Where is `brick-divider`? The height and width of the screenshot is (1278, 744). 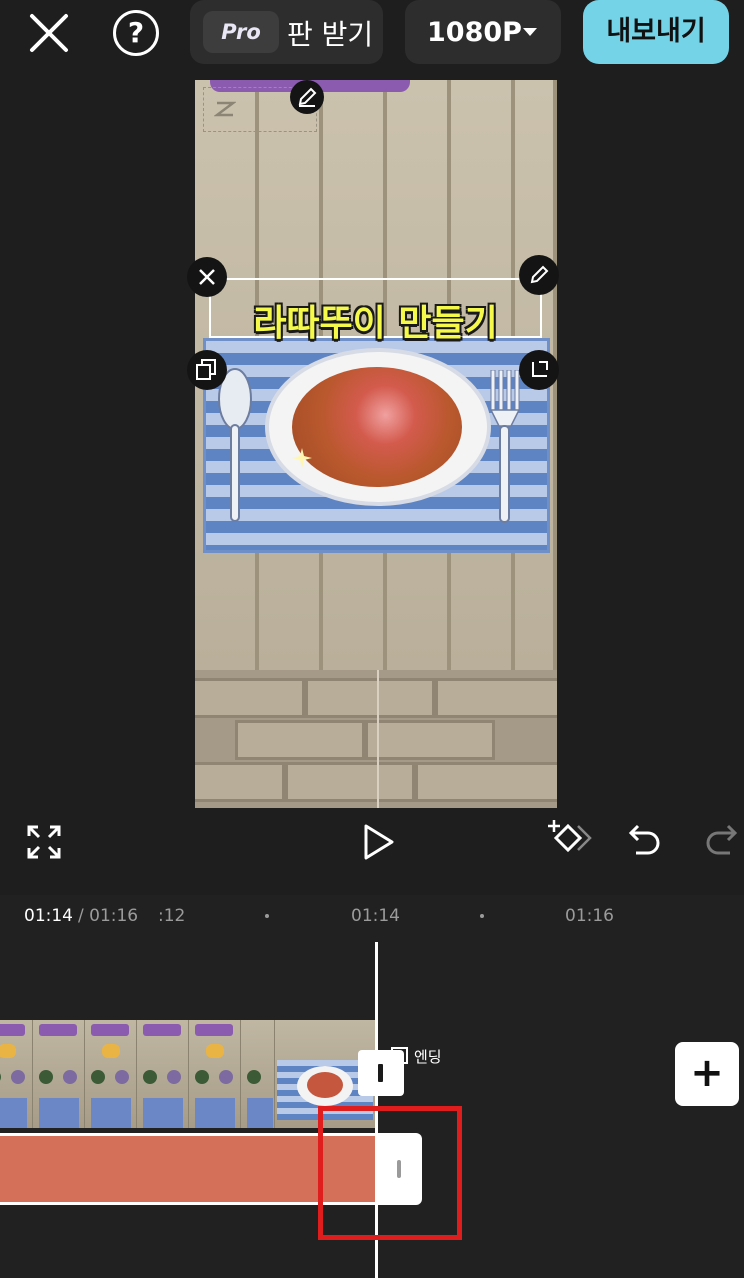 brick-divider is located at coordinates (378, 739).